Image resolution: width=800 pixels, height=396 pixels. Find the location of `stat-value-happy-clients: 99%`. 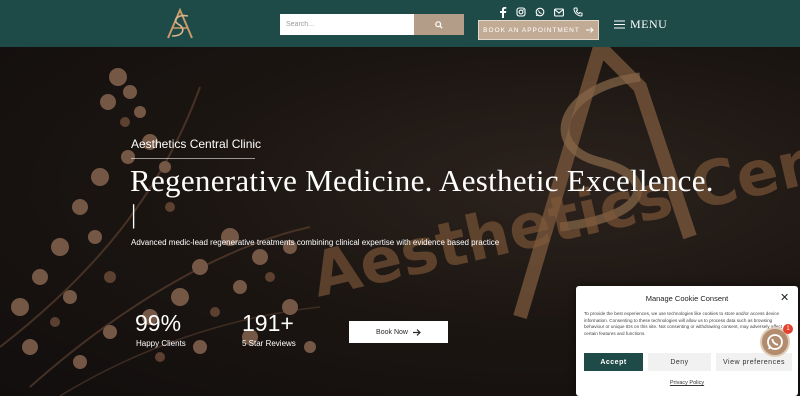

stat-value-happy-clients: 99% is located at coordinates (158, 323).